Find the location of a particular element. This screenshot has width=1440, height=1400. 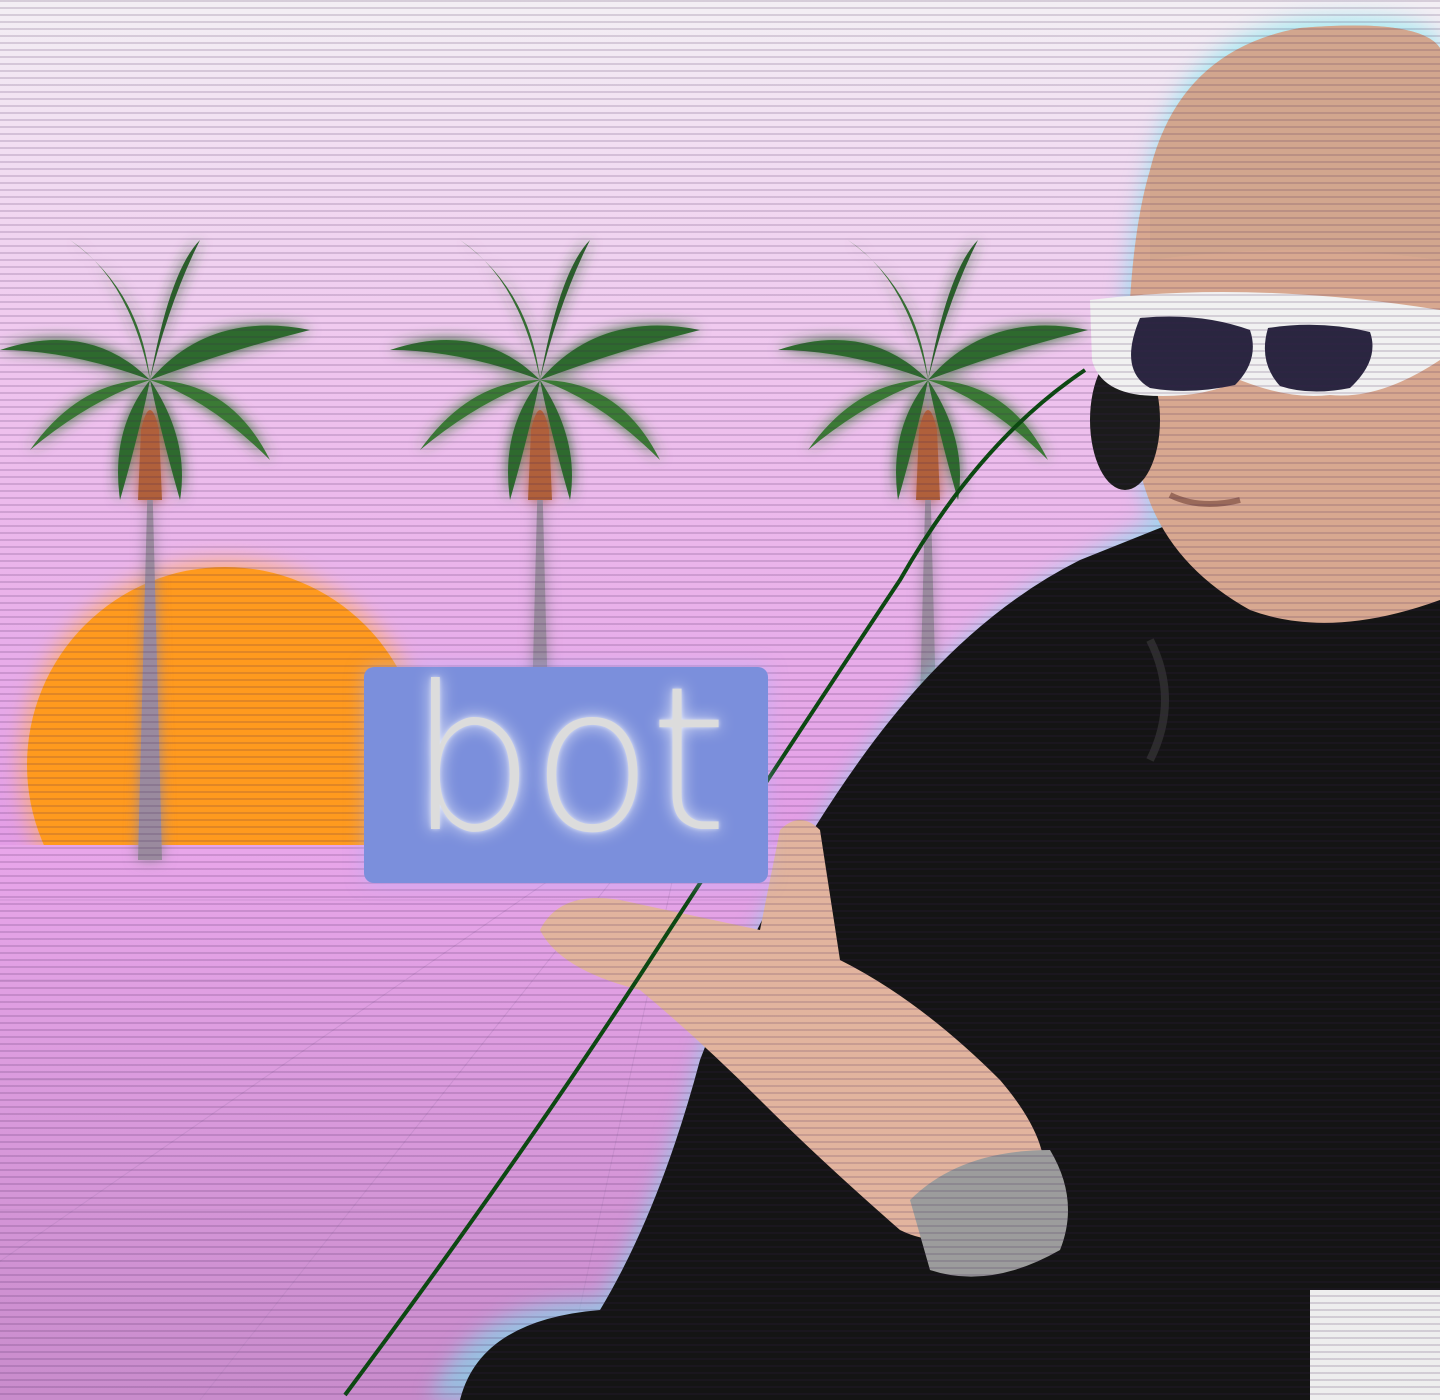

bot-caption: bot is located at coordinates (568, 760).